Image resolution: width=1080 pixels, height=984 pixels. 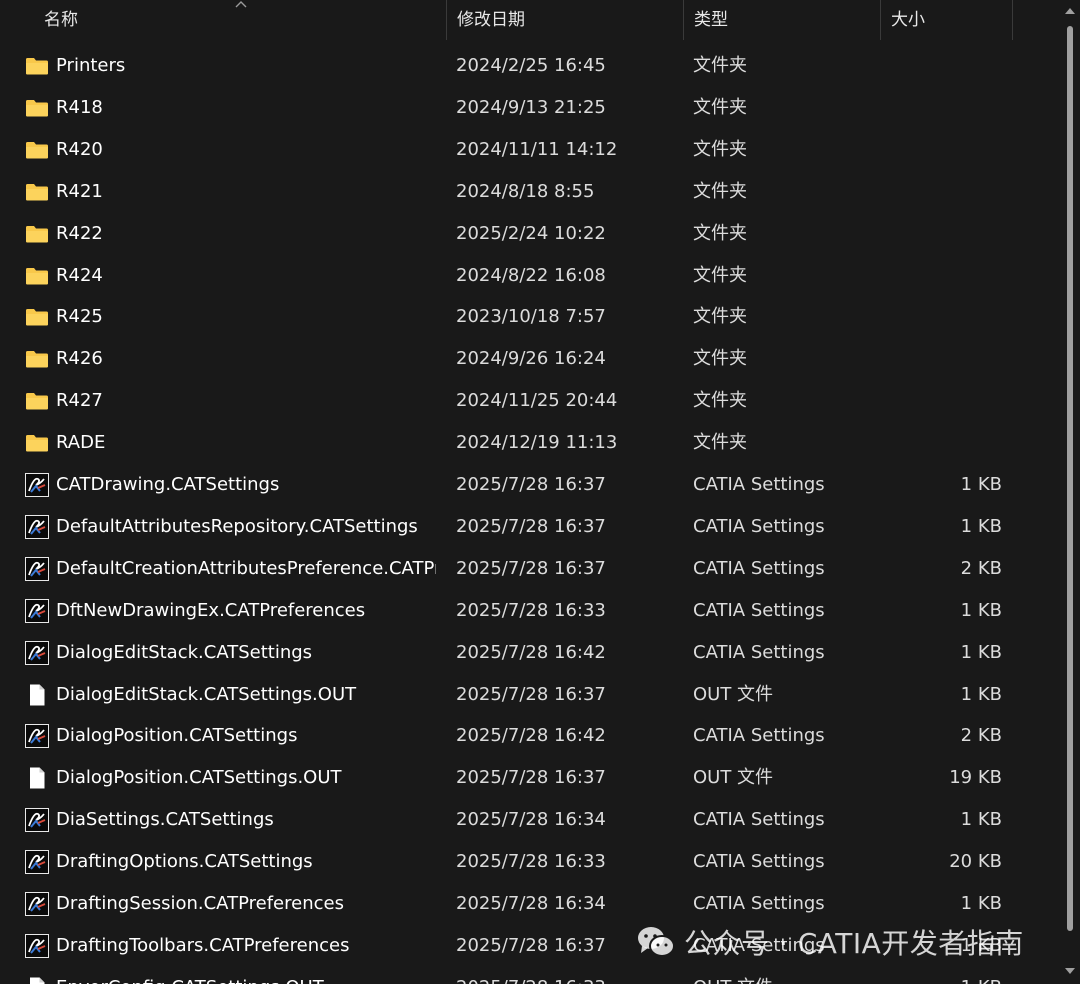 I want to click on file-row: R427 2024/11/25 20:44 文件夹, so click(x=530, y=401).